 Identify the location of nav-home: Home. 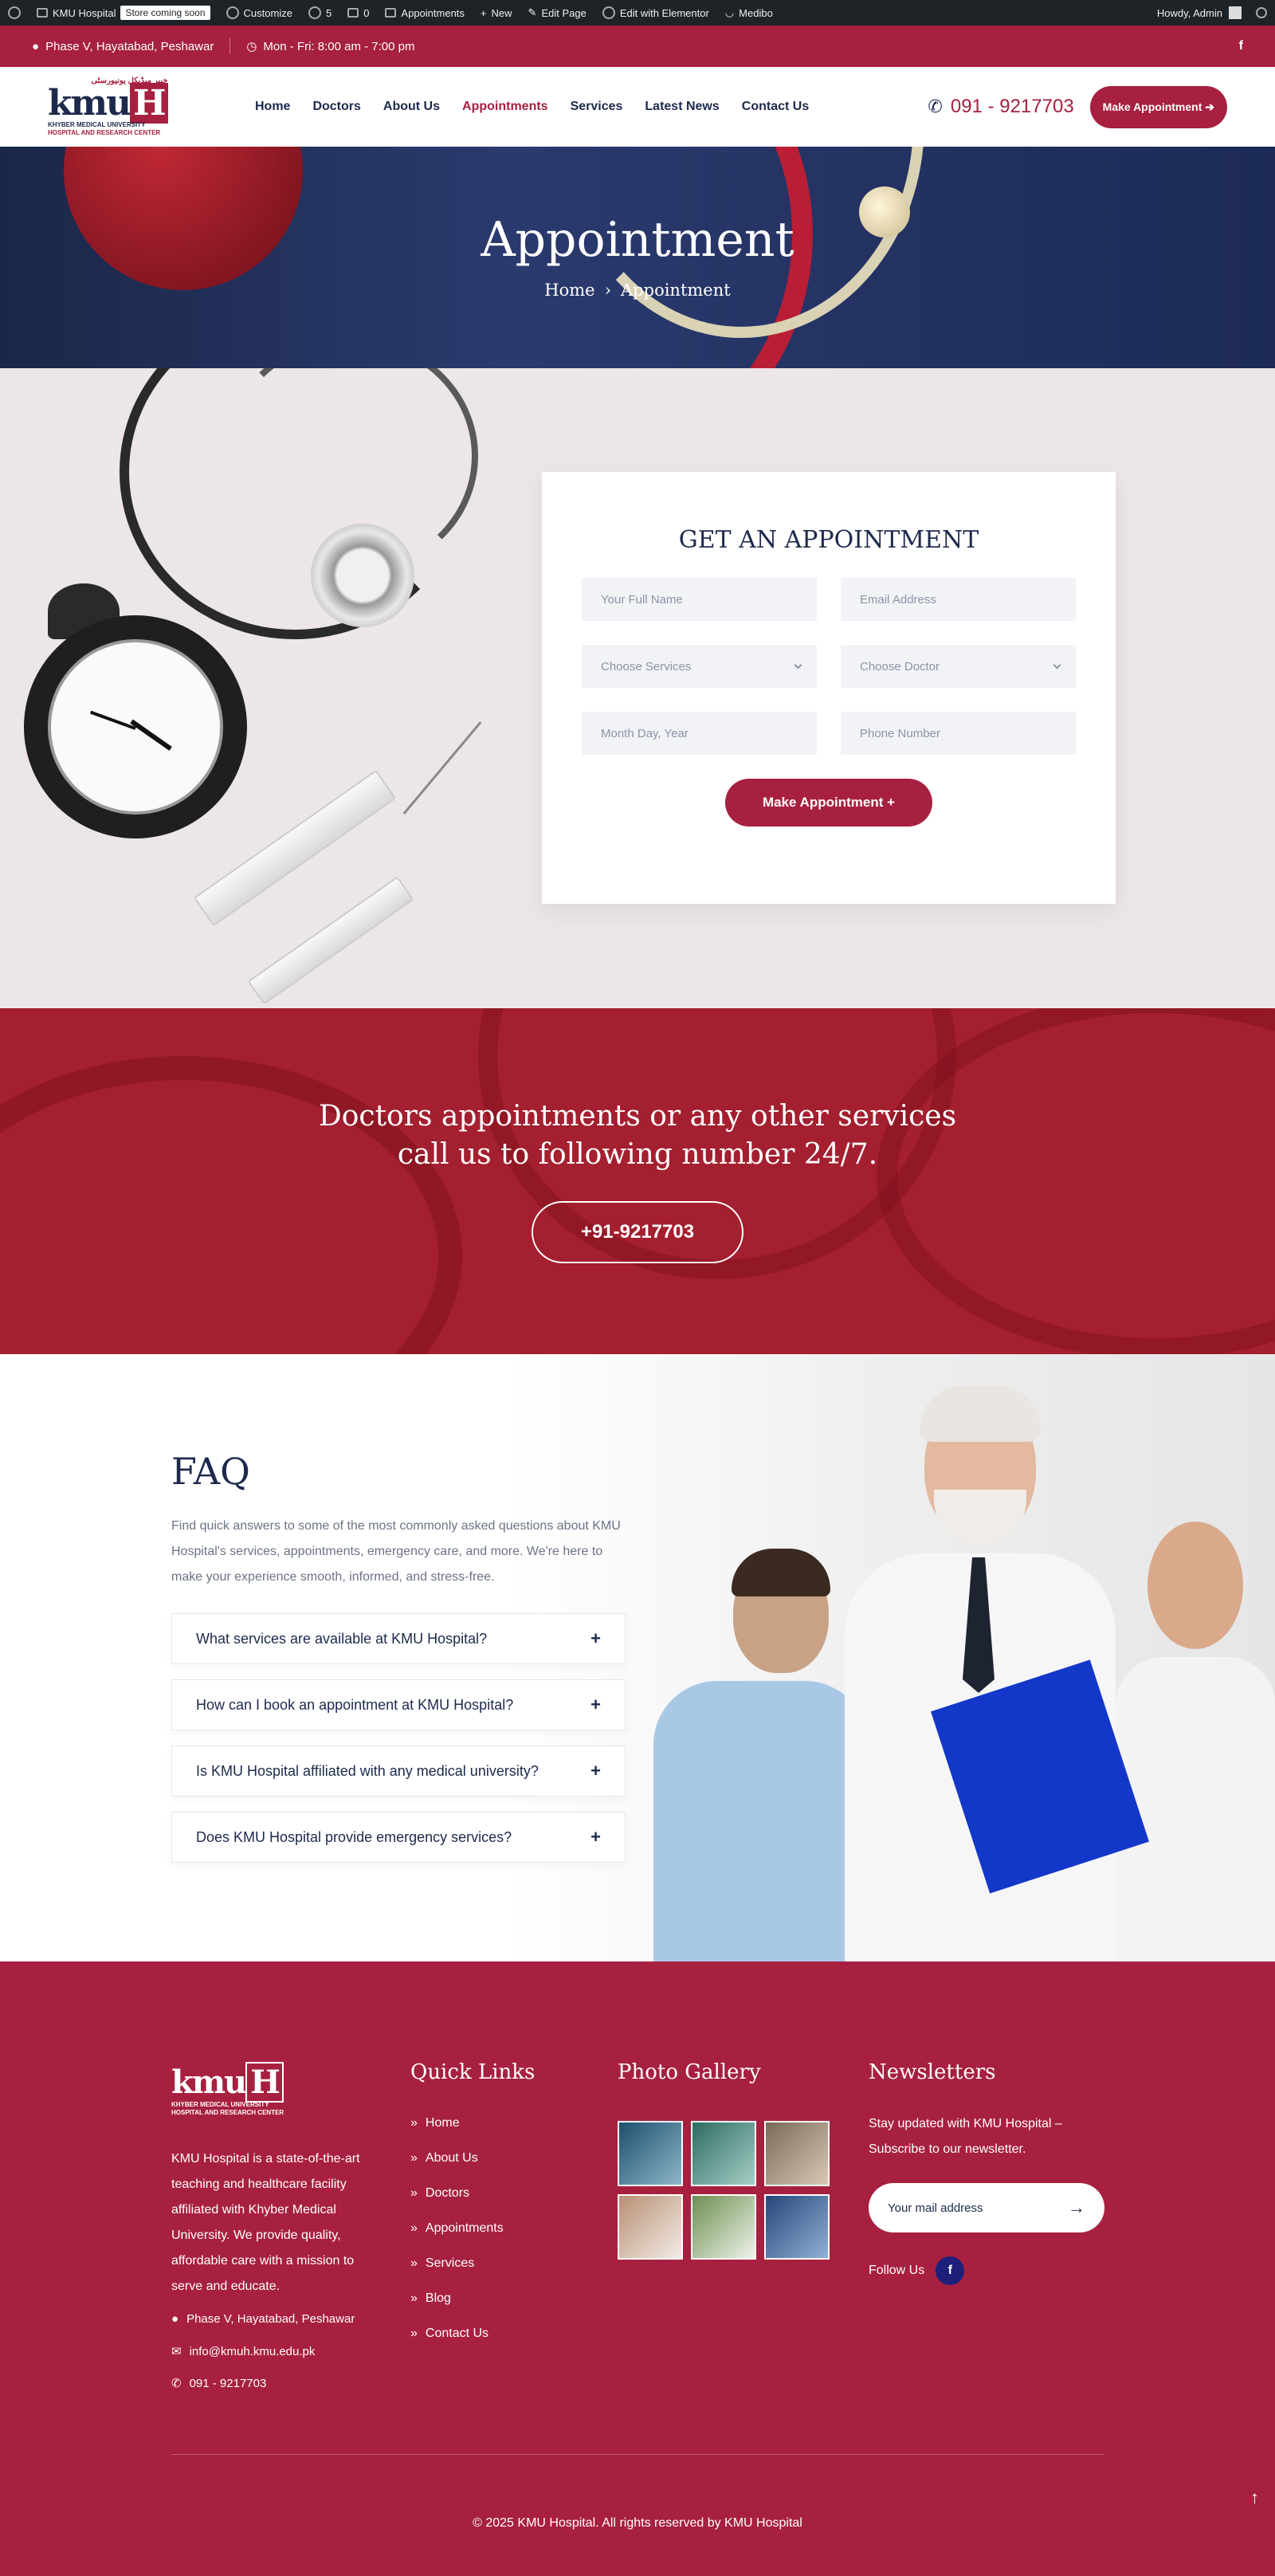
(272, 107).